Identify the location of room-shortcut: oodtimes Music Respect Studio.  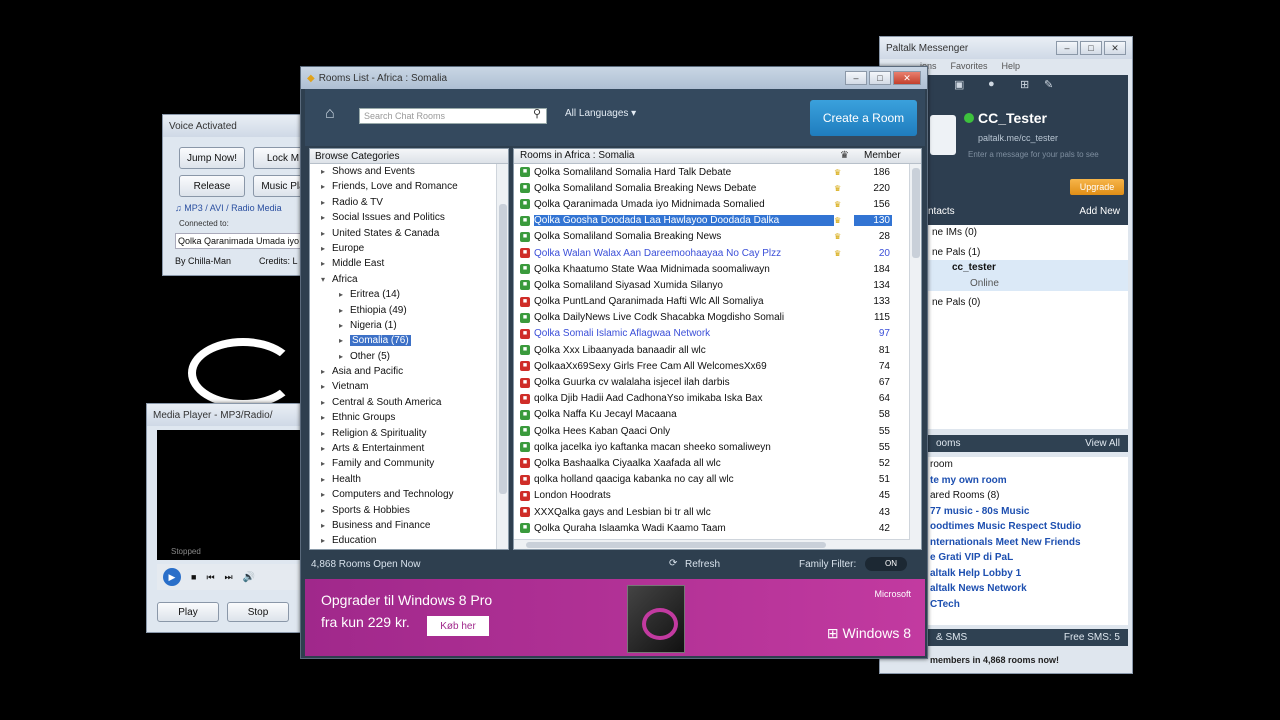
(1026, 527).